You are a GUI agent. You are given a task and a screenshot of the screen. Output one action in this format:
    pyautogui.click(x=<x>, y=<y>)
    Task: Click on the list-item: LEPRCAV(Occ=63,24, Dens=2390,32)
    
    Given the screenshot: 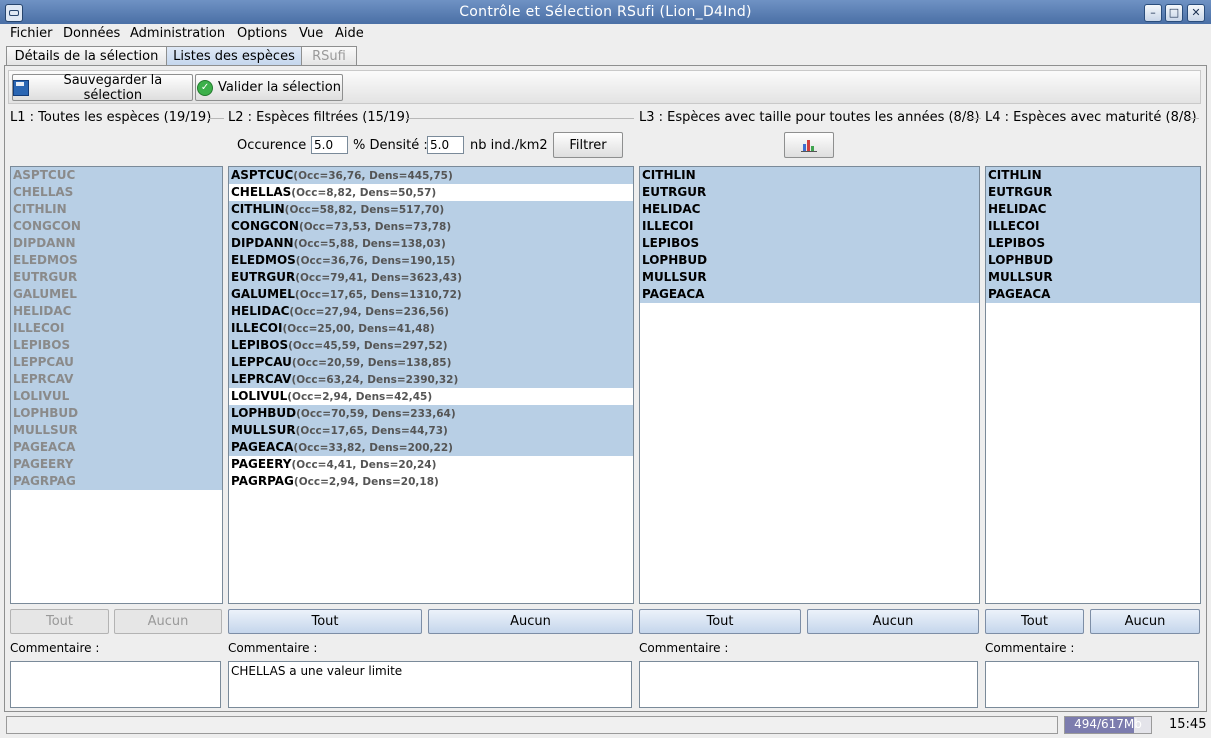 What is the action you would take?
    pyautogui.click(x=431, y=379)
    